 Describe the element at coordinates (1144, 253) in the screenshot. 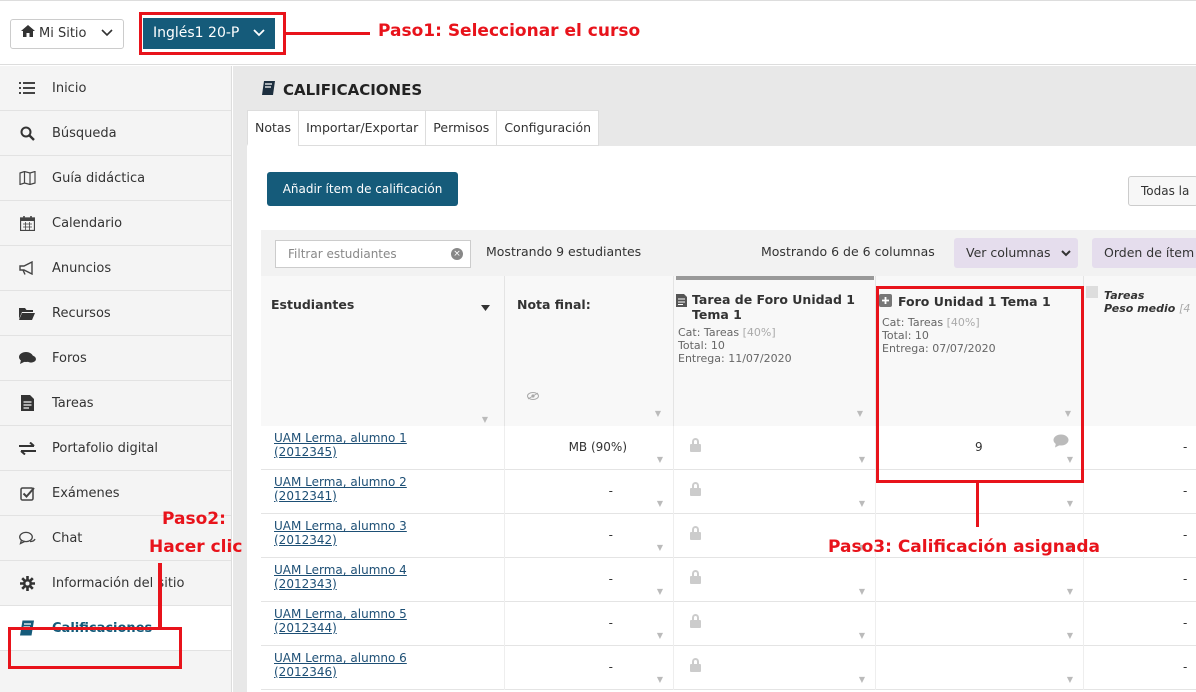

I see `order-items-button: Orden de ítem` at that location.